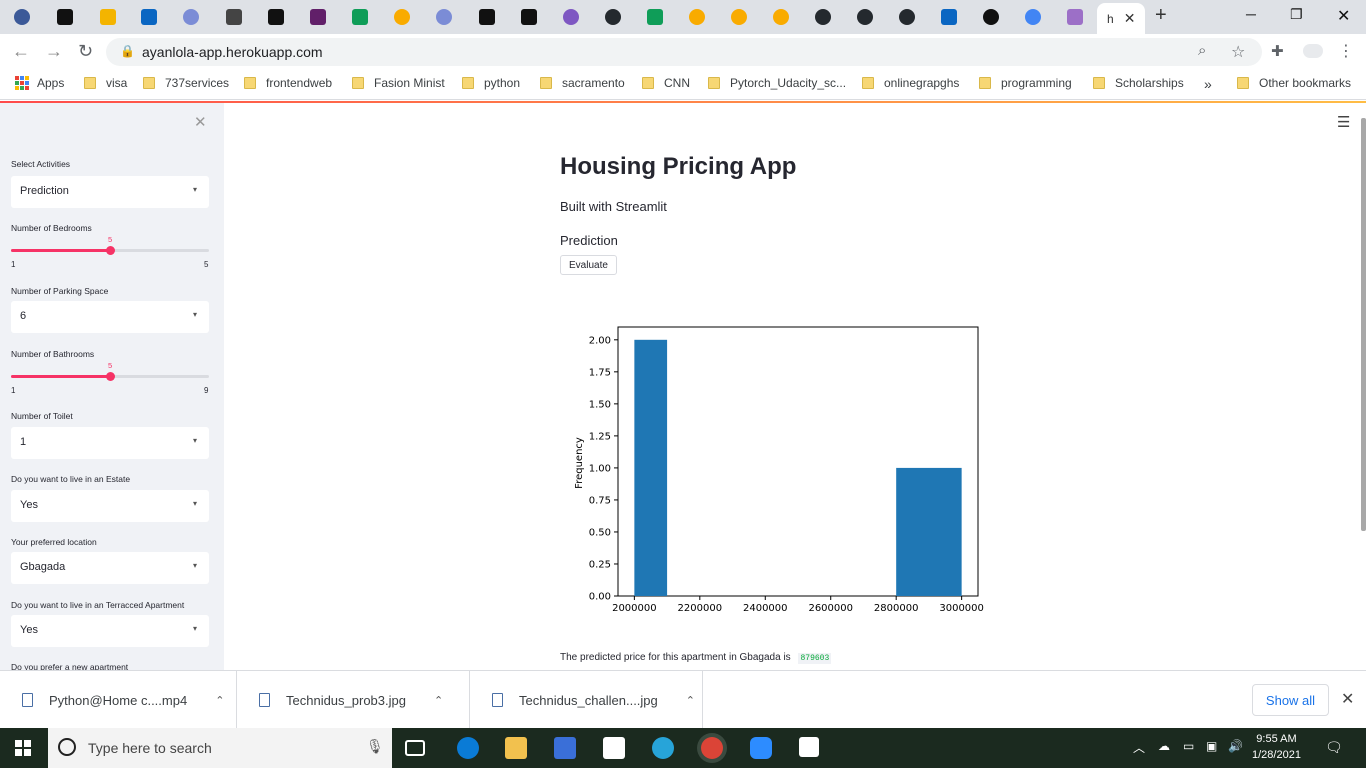 This screenshot has width=1366, height=768. I want to click on bathrooms-slider: 5, so click(110, 371).